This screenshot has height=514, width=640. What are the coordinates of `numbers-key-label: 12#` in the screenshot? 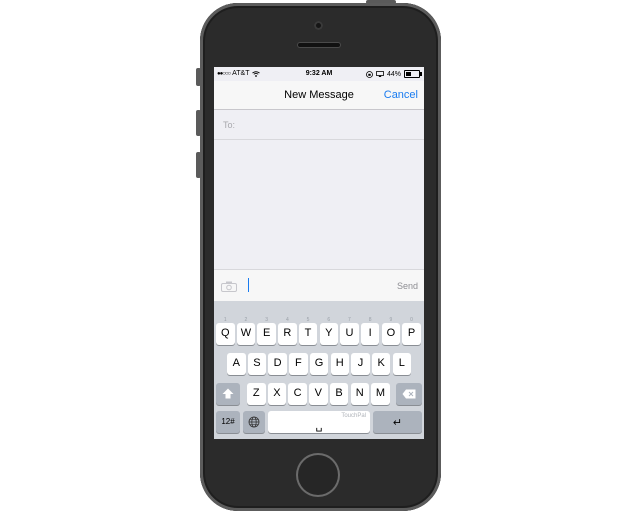 It's located at (228, 421).